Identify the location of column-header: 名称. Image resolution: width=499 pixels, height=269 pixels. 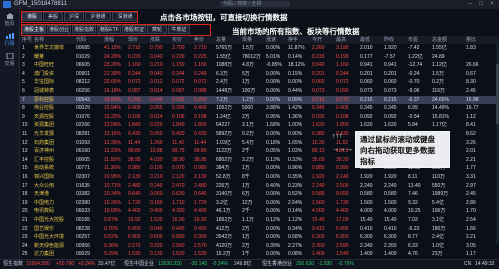
(39, 40).